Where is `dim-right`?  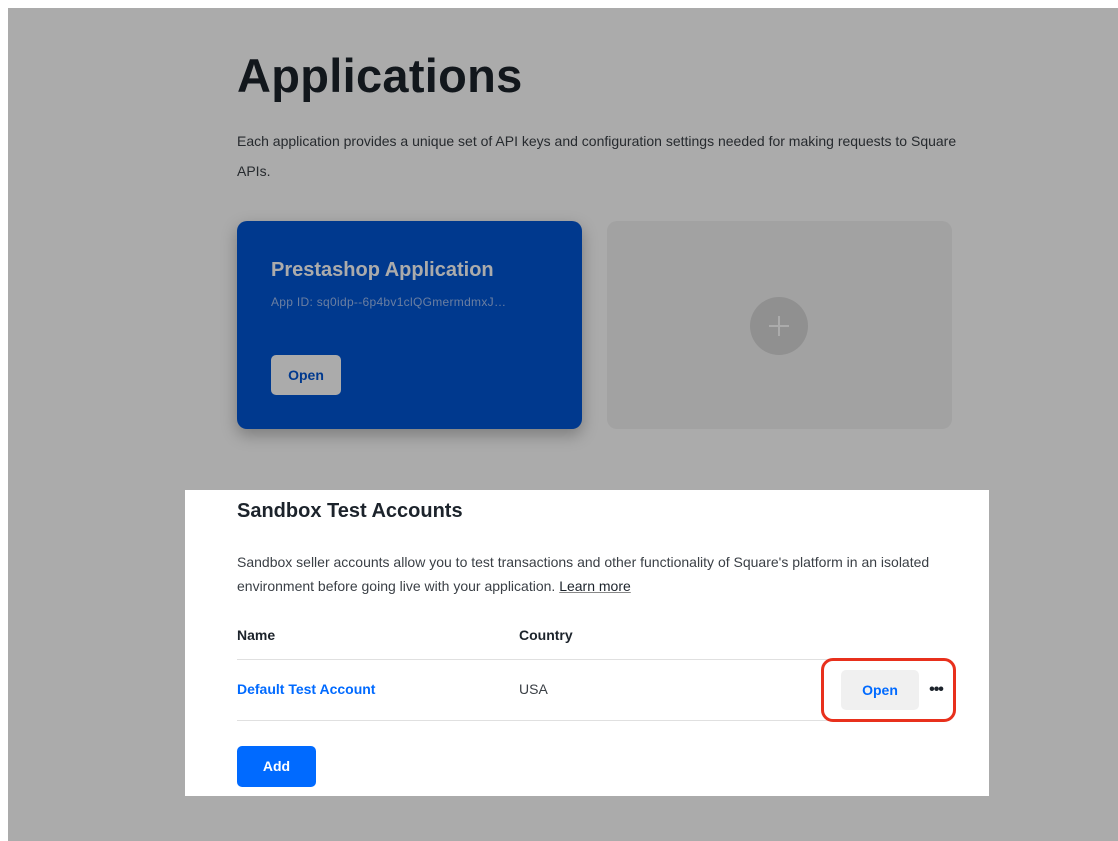 dim-right is located at coordinates (1053, 643).